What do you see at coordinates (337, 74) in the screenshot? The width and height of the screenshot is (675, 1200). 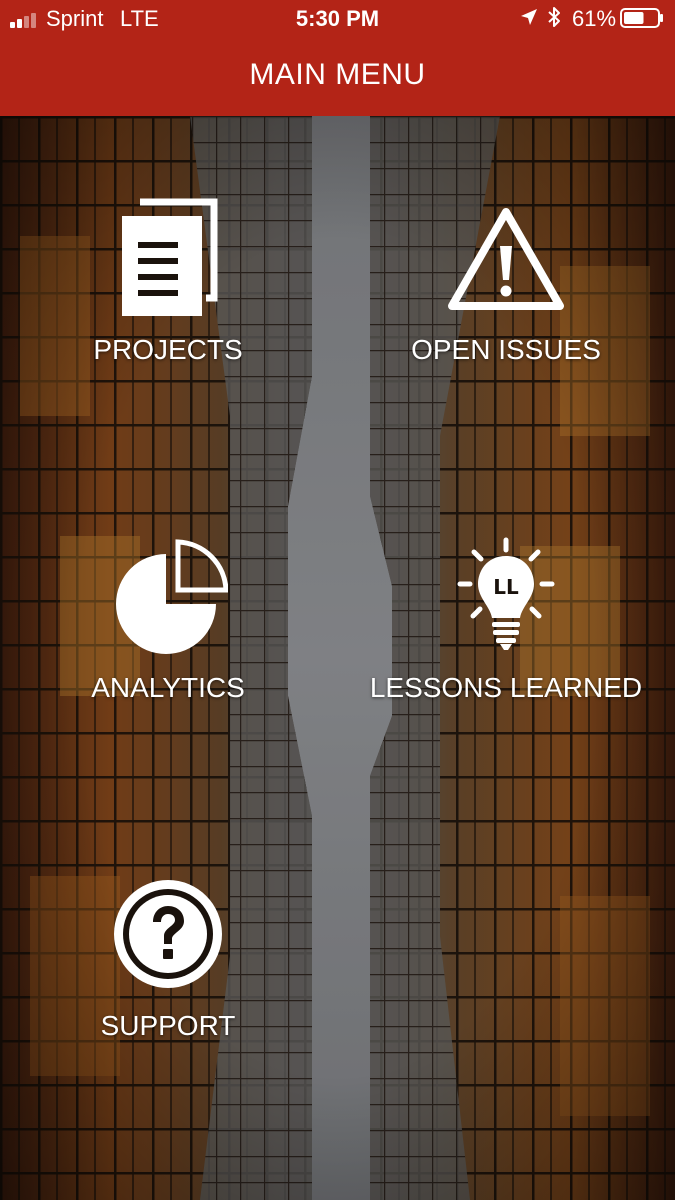 I see `page-title: MAIN MENU` at bounding box center [337, 74].